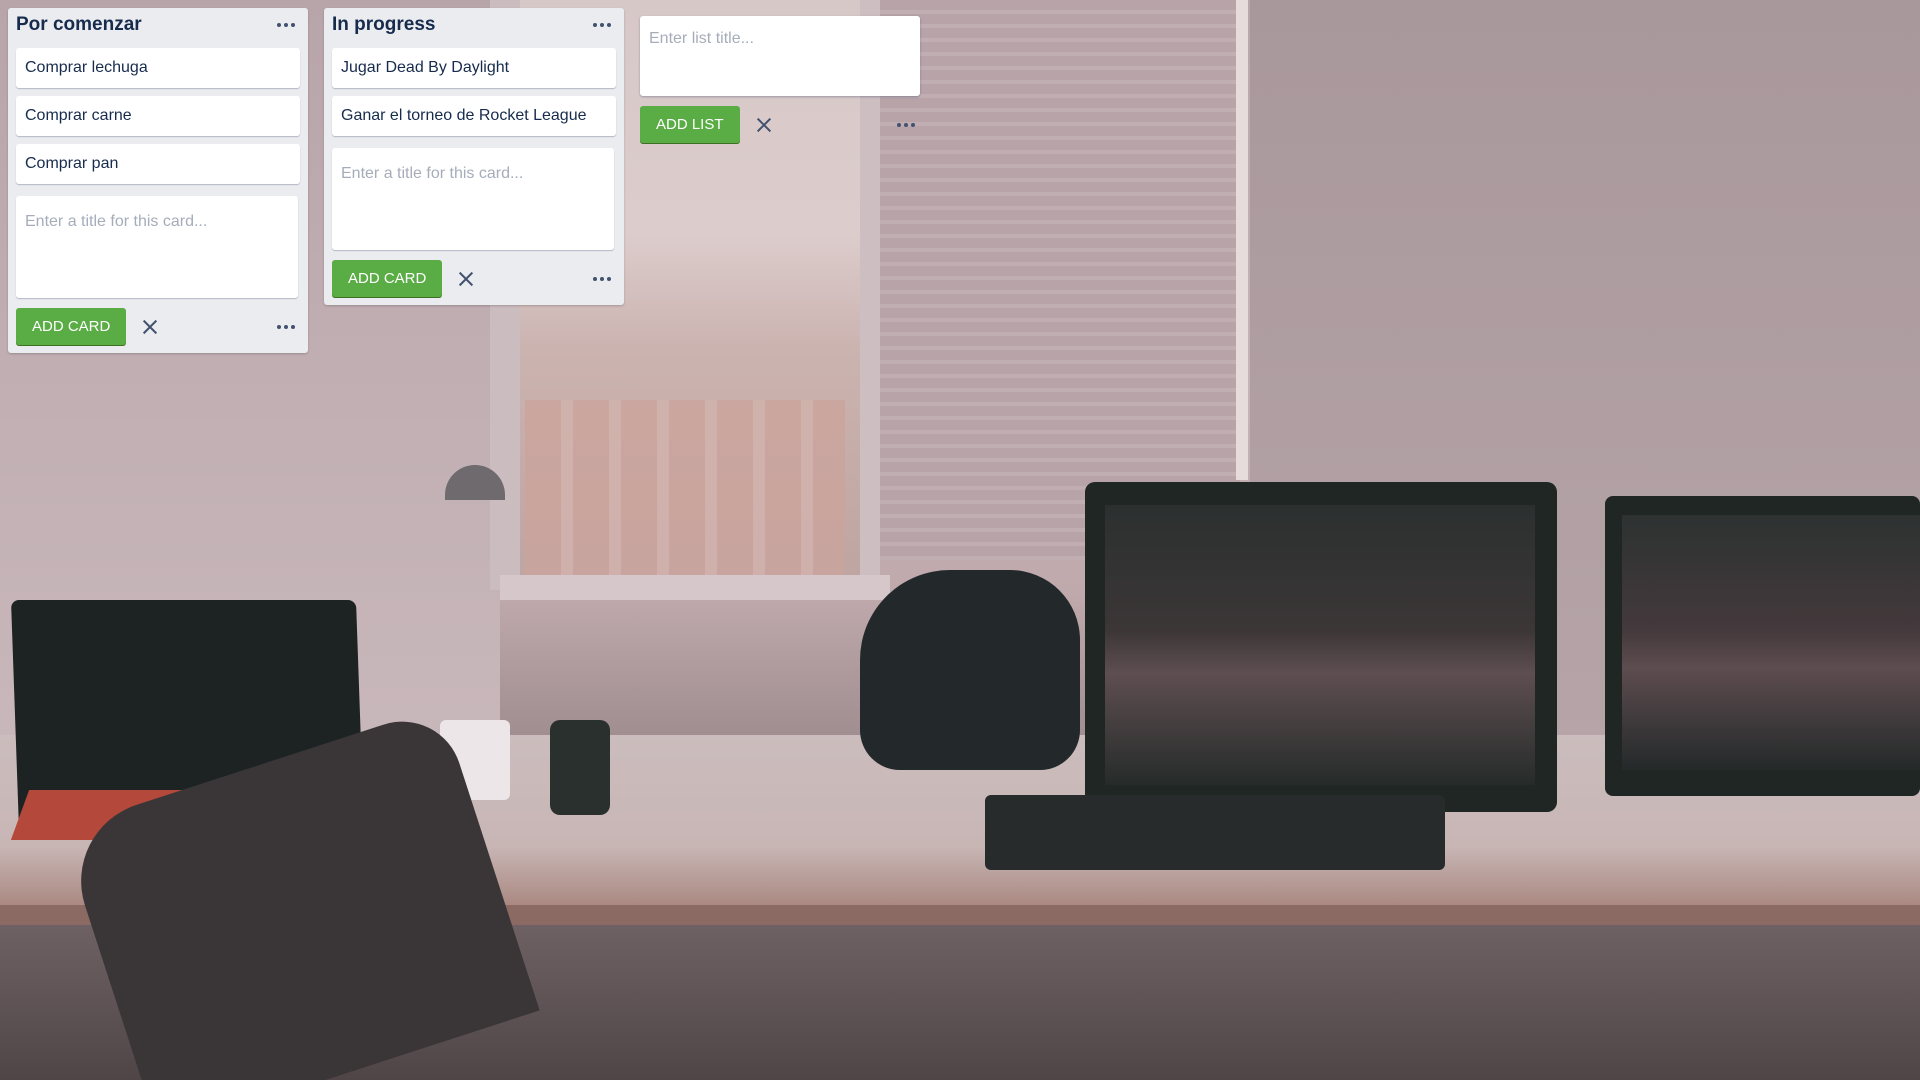 Image resolution: width=1920 pixels, height=1080 pixels. Describe the element at coordinates (1242, 240) in the screenshot. I see `background-pipe` at that location.